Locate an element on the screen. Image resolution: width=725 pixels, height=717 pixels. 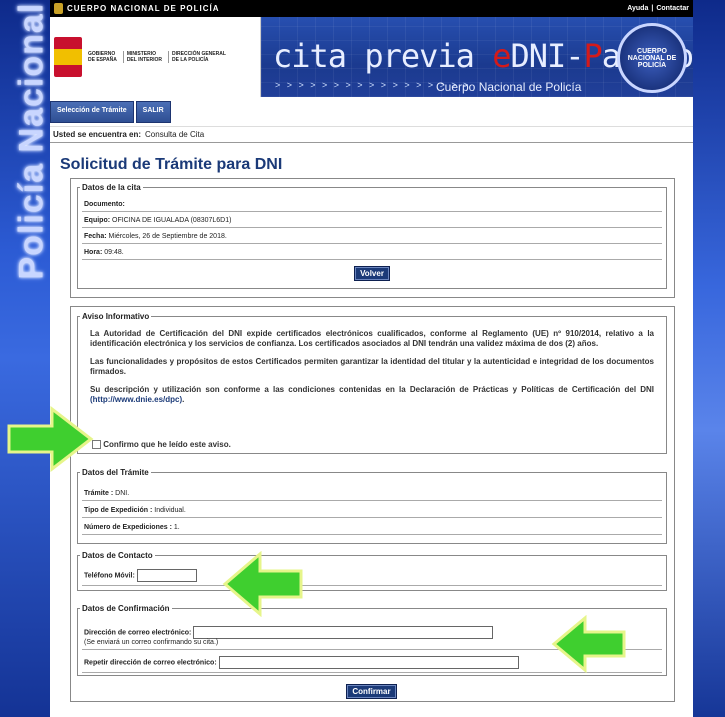
documento-label: Documento: is located at coordinates (104, 204).